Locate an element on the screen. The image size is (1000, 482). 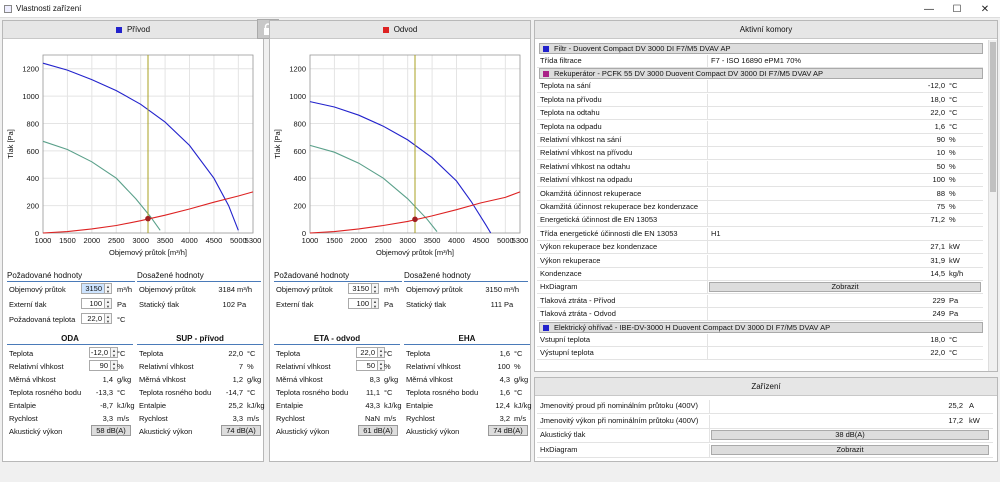
recuperator-row: Relativní vlhkost na odpadu 100% is located at coordinates (760, 181).